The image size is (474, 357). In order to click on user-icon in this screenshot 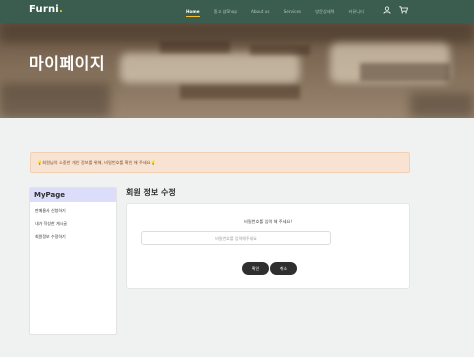, I will do `click(387, 10)`.